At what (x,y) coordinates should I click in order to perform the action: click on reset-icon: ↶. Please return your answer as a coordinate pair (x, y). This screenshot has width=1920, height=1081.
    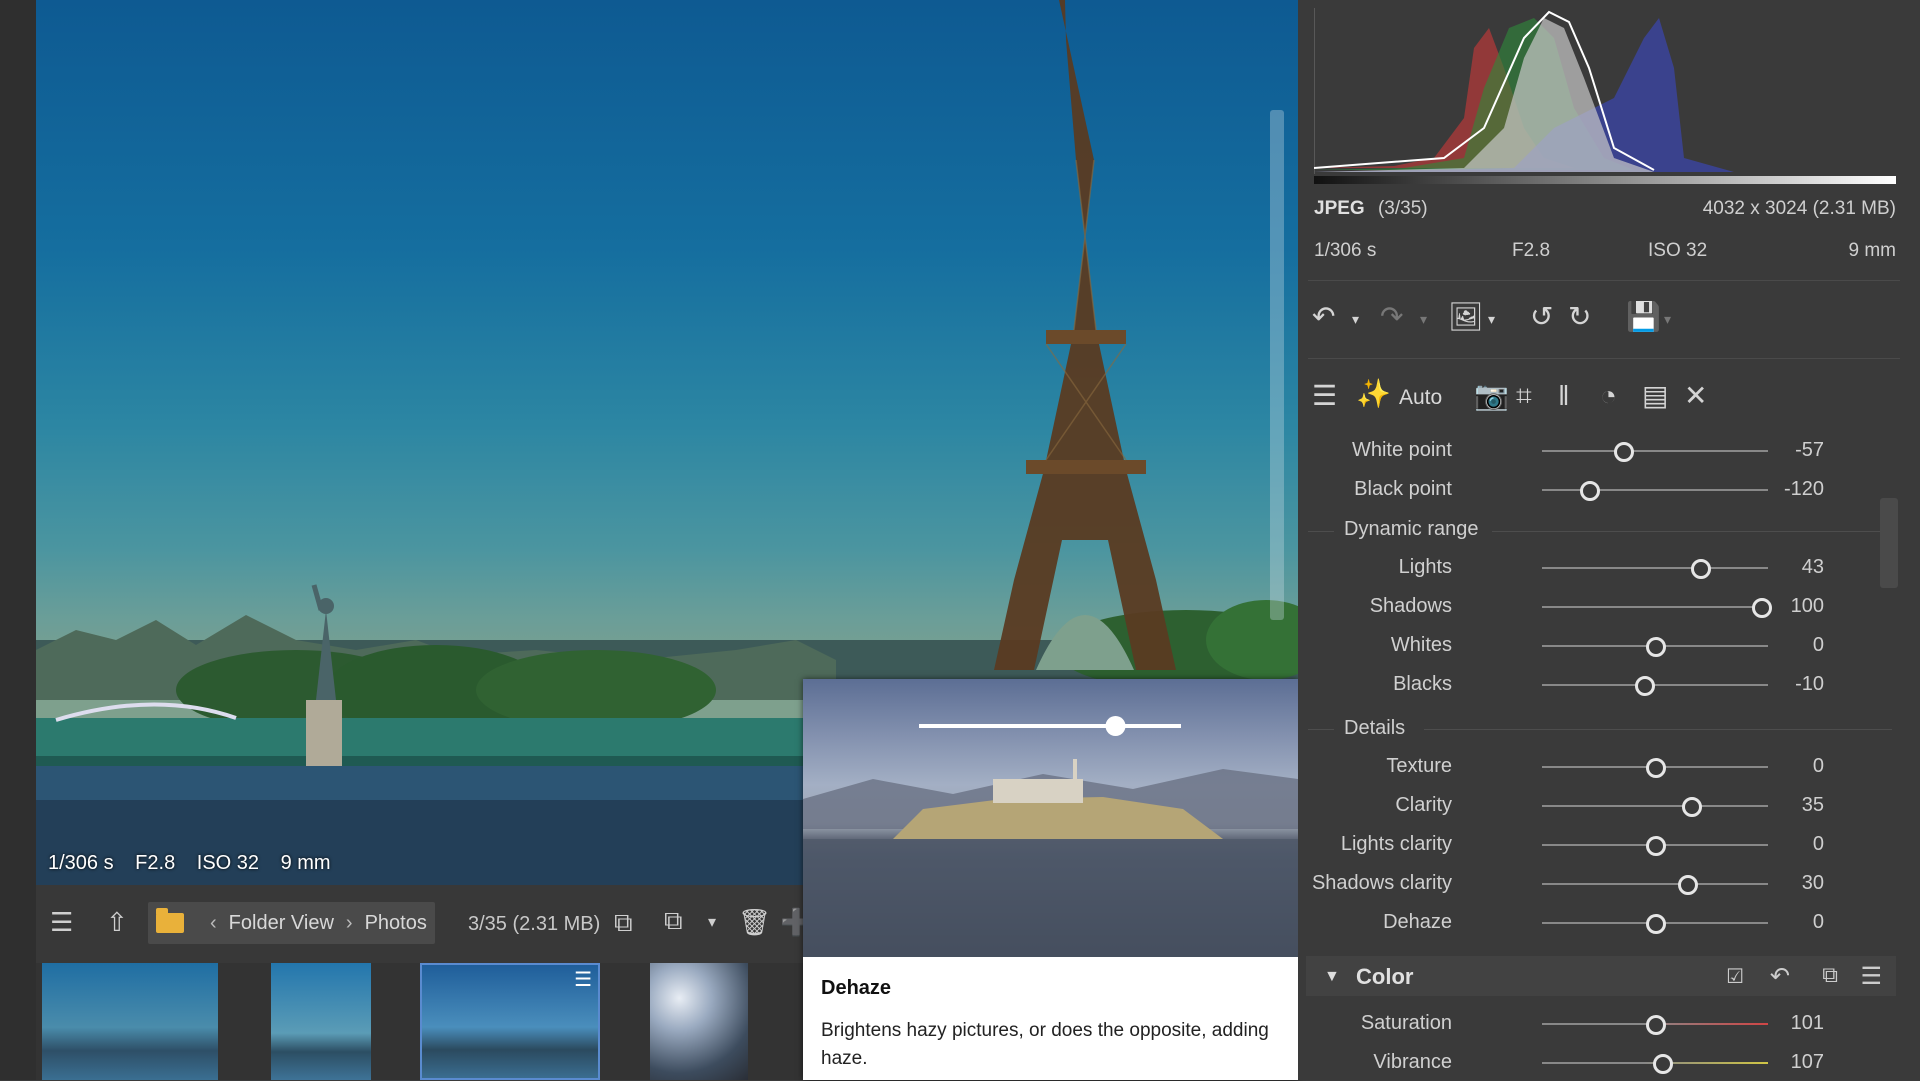
    Looking at the image, I should click on (1780, 976).